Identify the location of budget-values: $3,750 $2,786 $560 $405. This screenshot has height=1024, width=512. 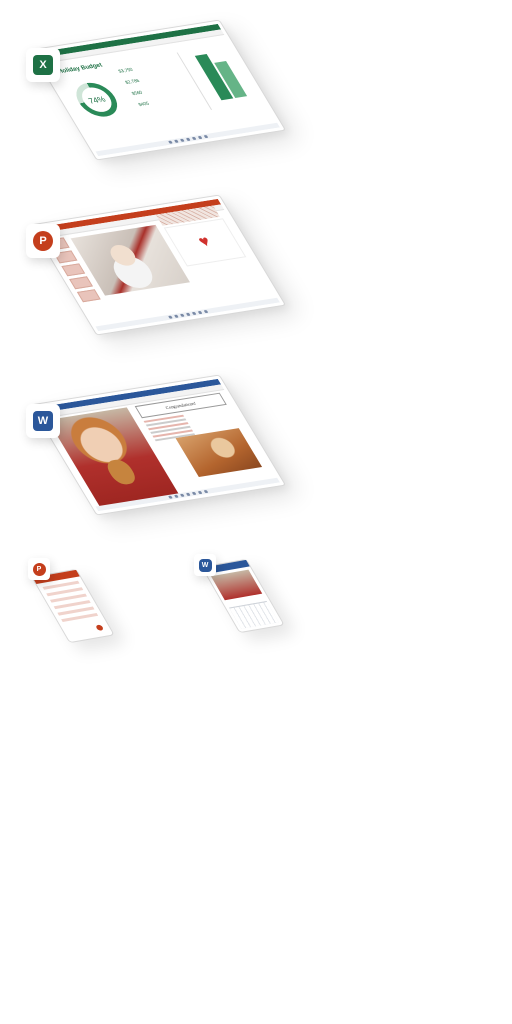
(153, 85).